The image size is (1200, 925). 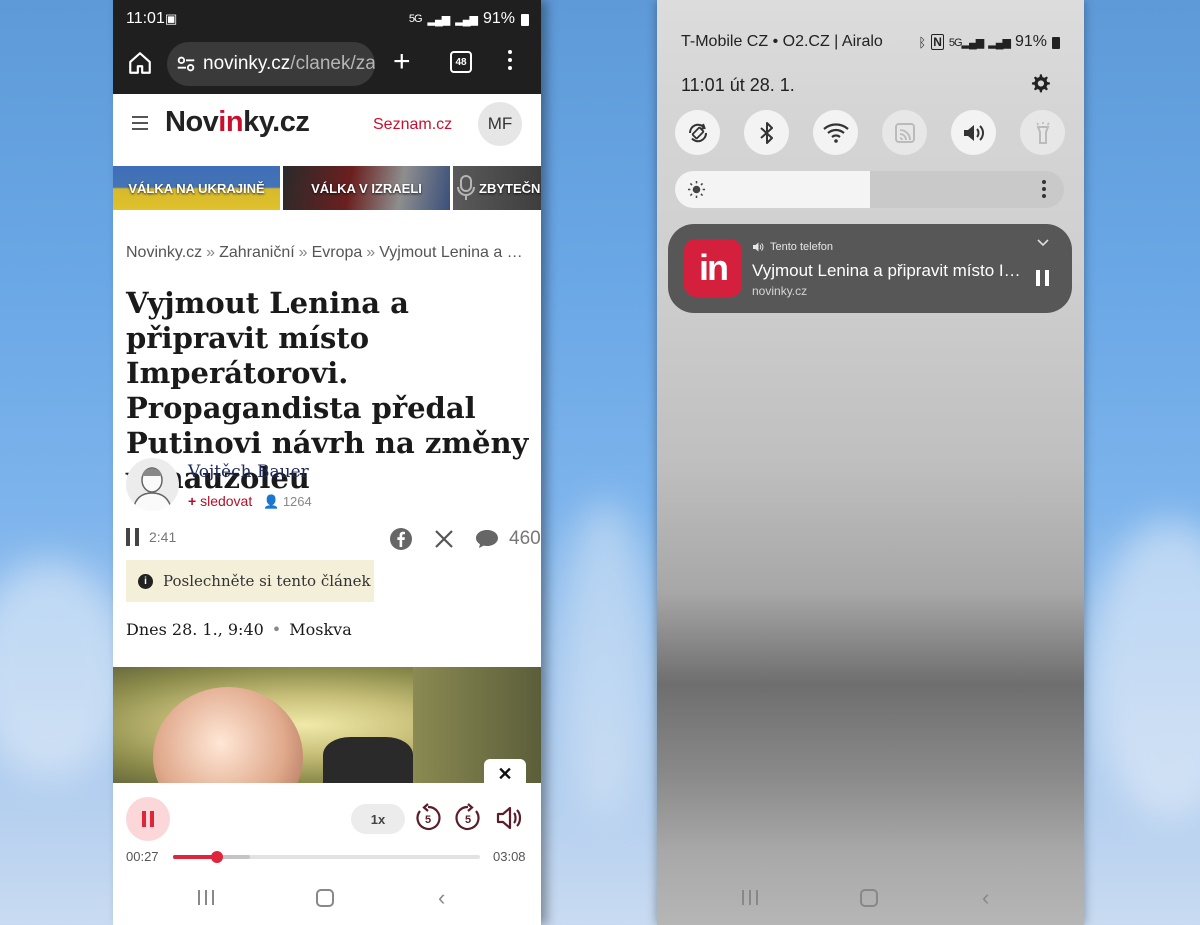 I want to click on player-pause-button, so click(x=148, y=819).